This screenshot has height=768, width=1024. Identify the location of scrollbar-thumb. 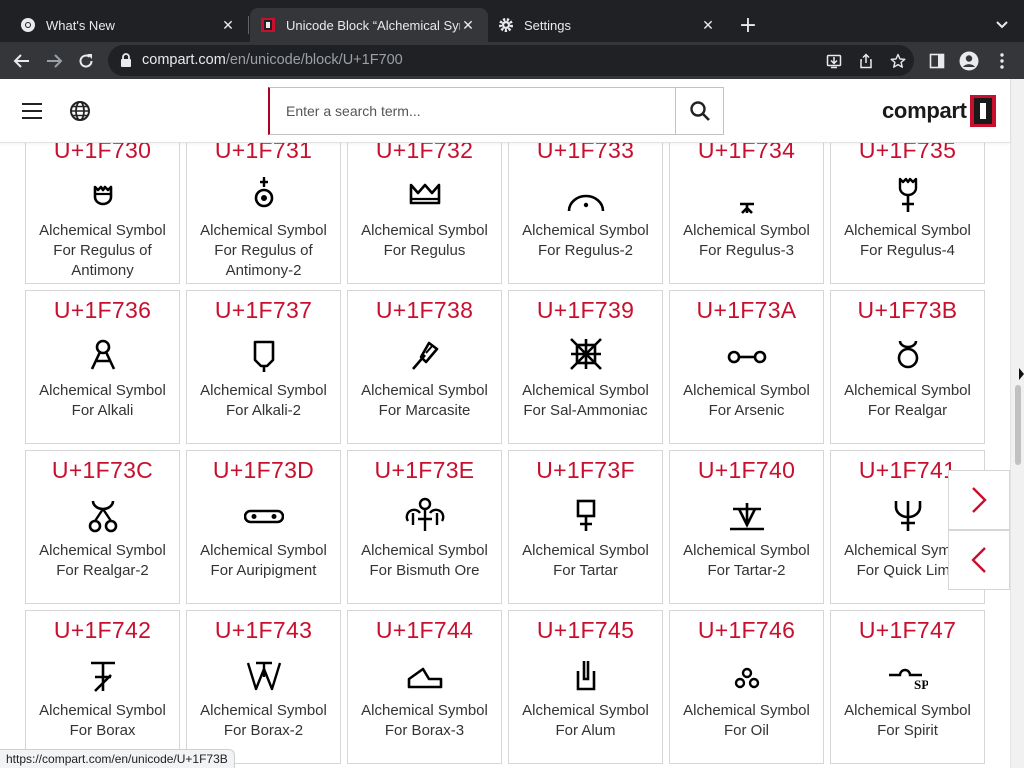
(1018, 425).